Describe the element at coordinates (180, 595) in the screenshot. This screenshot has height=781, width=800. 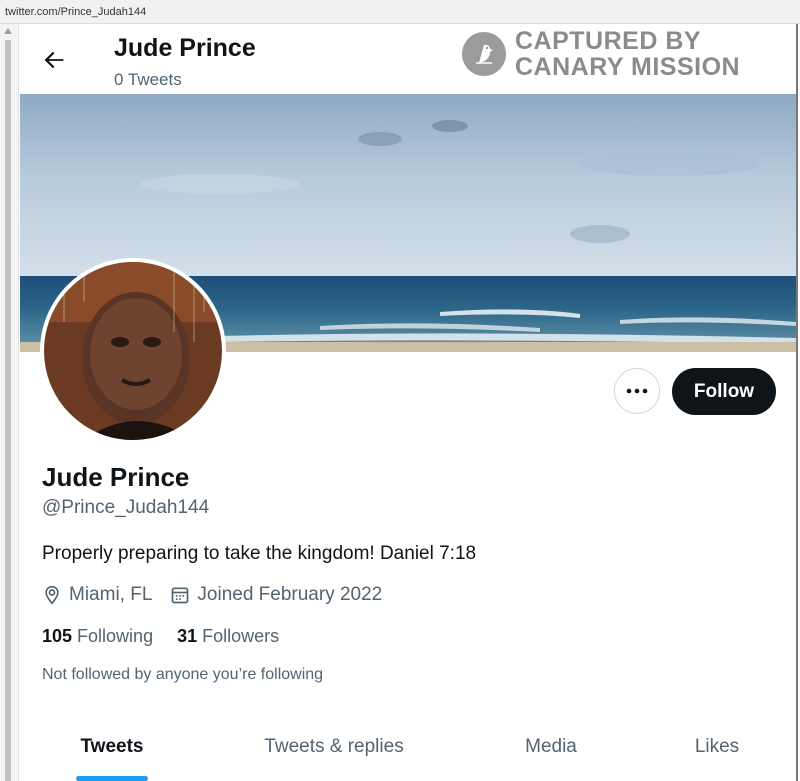
I see `calendar-icon` at that location.